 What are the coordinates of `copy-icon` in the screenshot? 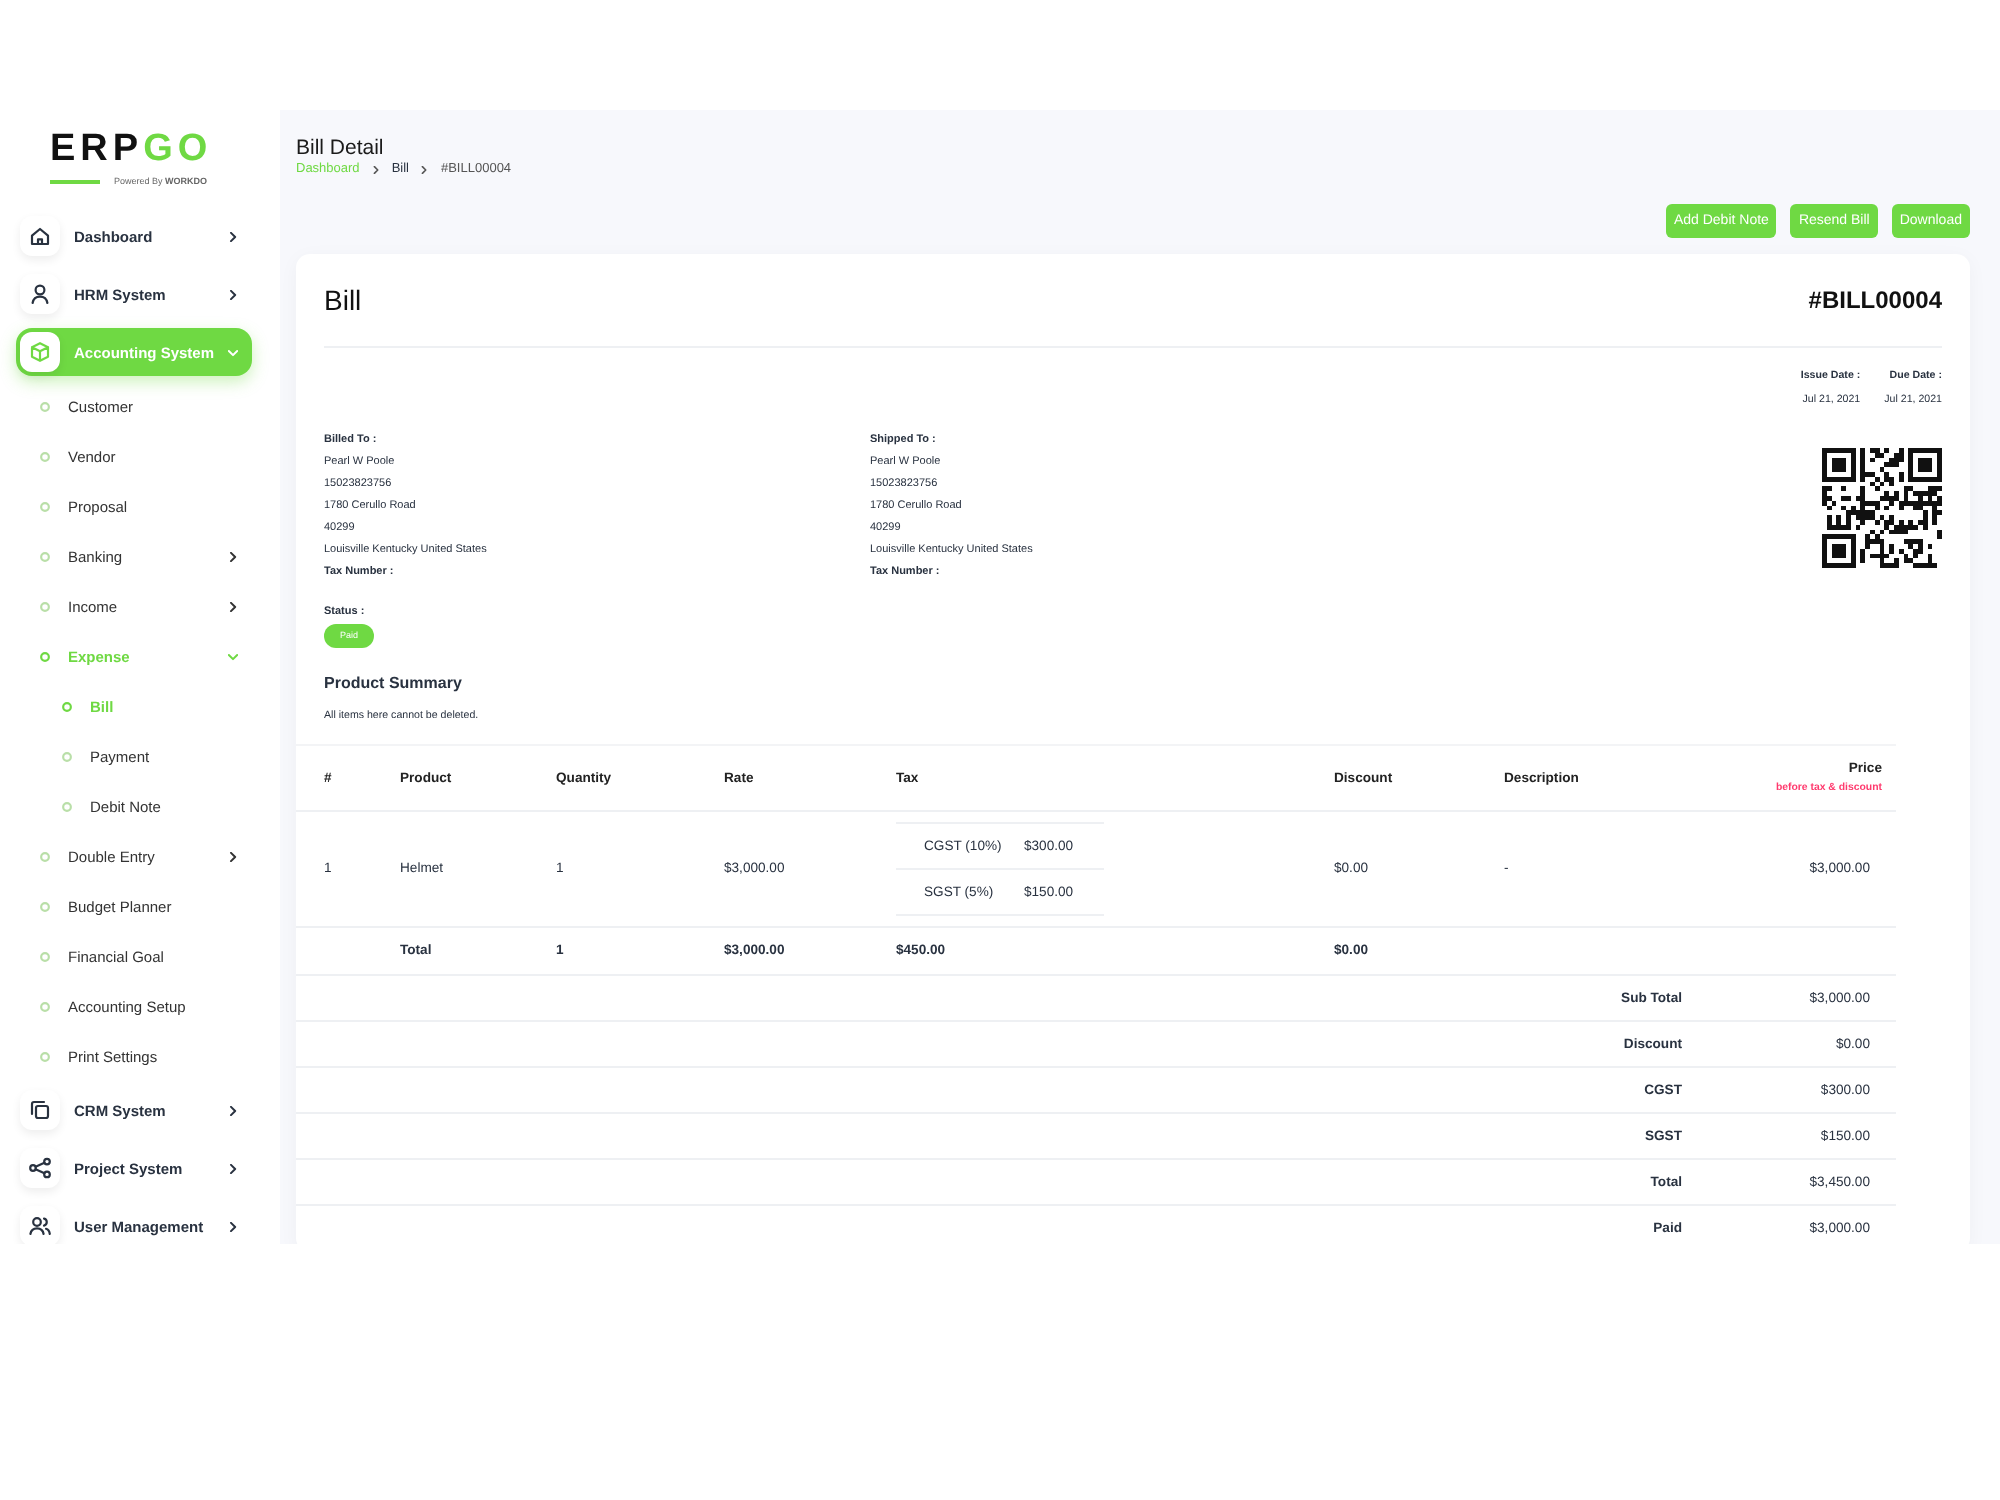 It's located at (40, 1110).